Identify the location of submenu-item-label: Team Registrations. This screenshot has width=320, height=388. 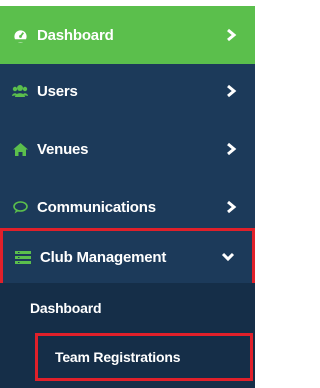
(118, 357).